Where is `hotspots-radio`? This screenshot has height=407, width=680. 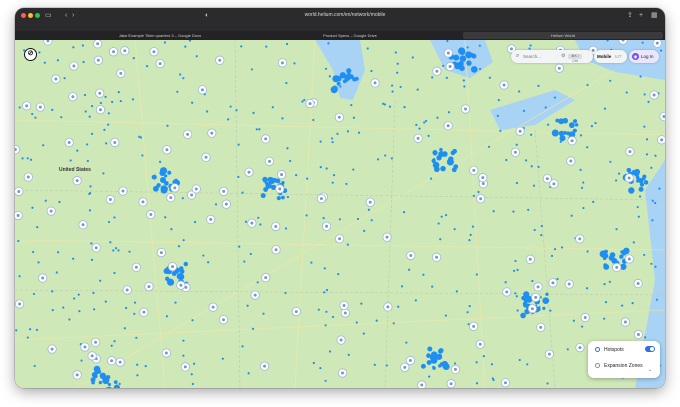
hotspots-radio is located at coordinates (597, 349).